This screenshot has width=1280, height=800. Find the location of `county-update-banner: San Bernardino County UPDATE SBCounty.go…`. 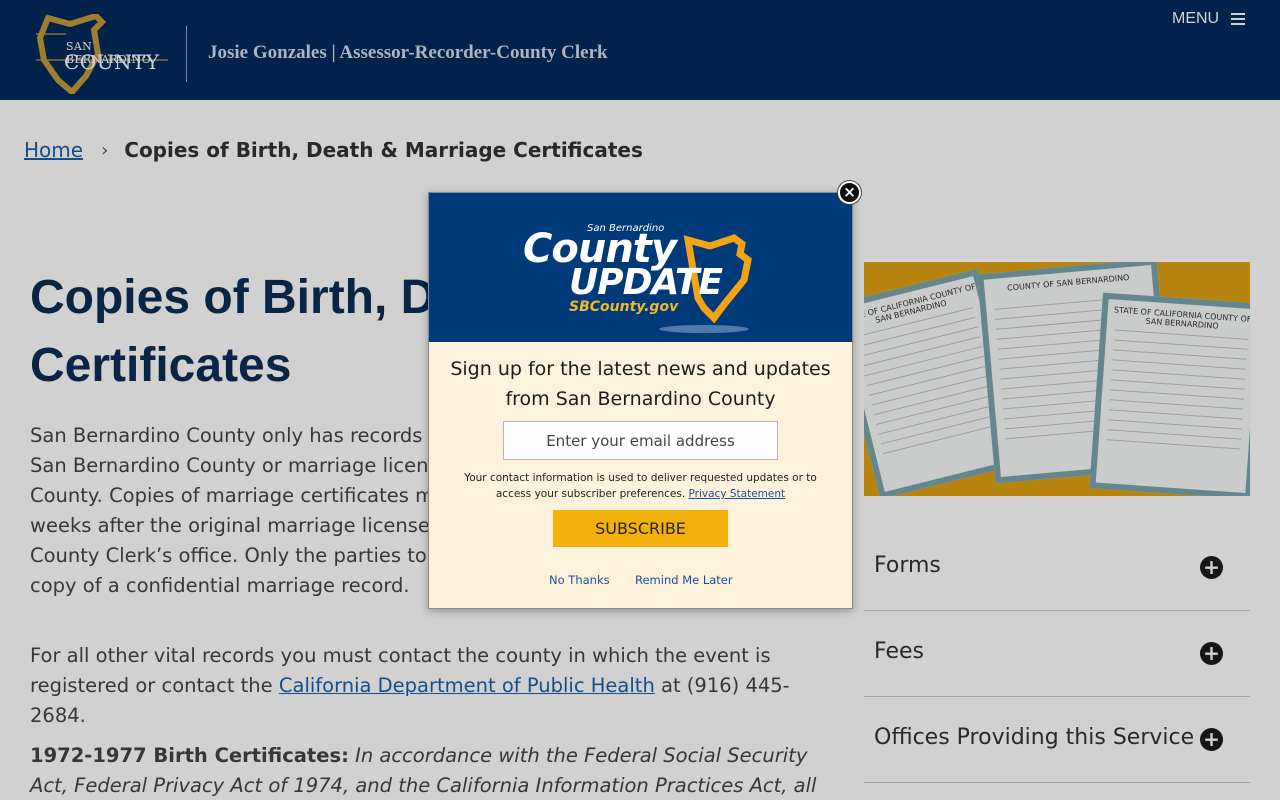

county-update-banner: San Bernardino County UPDATE SBCounty.go… is located at coordinates (640, 267).